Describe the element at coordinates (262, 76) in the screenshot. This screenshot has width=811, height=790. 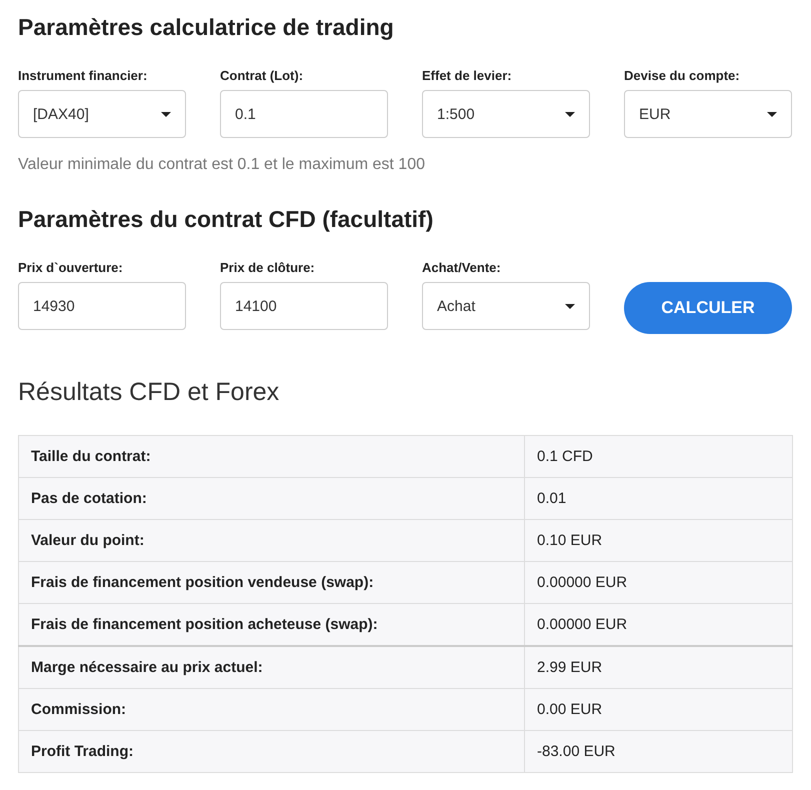
I see `field-label: Contrat (Lot):` at that location.